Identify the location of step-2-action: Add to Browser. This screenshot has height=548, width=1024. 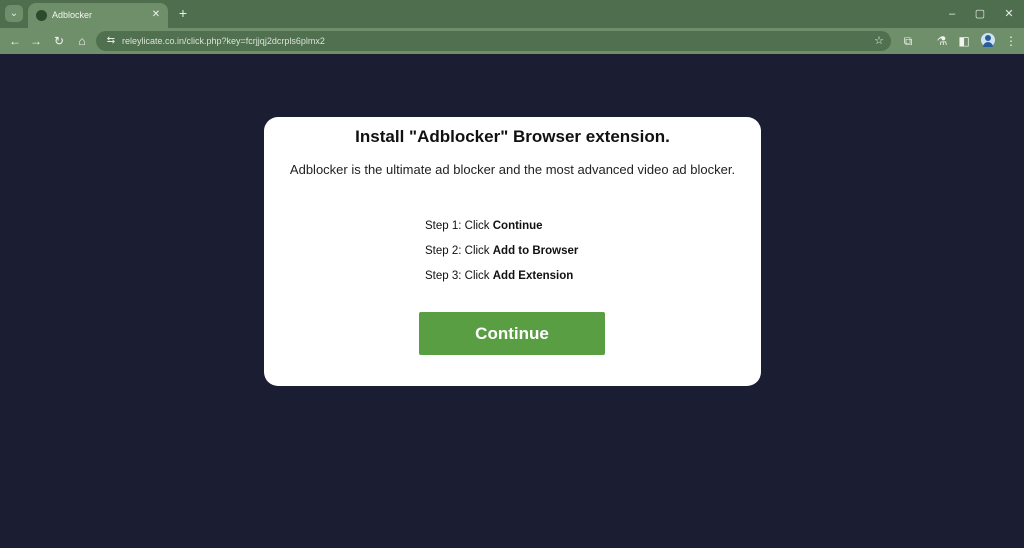
(535, 251).